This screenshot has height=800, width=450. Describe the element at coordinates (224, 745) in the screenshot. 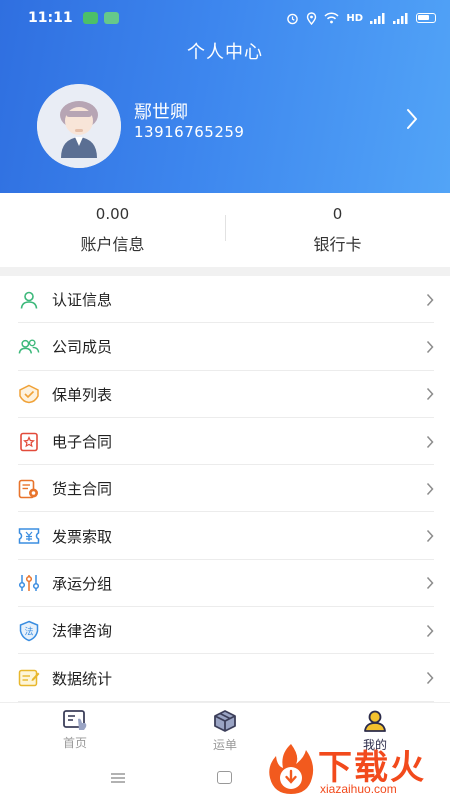

I see `tab-waybill-label: 运单` at that location.